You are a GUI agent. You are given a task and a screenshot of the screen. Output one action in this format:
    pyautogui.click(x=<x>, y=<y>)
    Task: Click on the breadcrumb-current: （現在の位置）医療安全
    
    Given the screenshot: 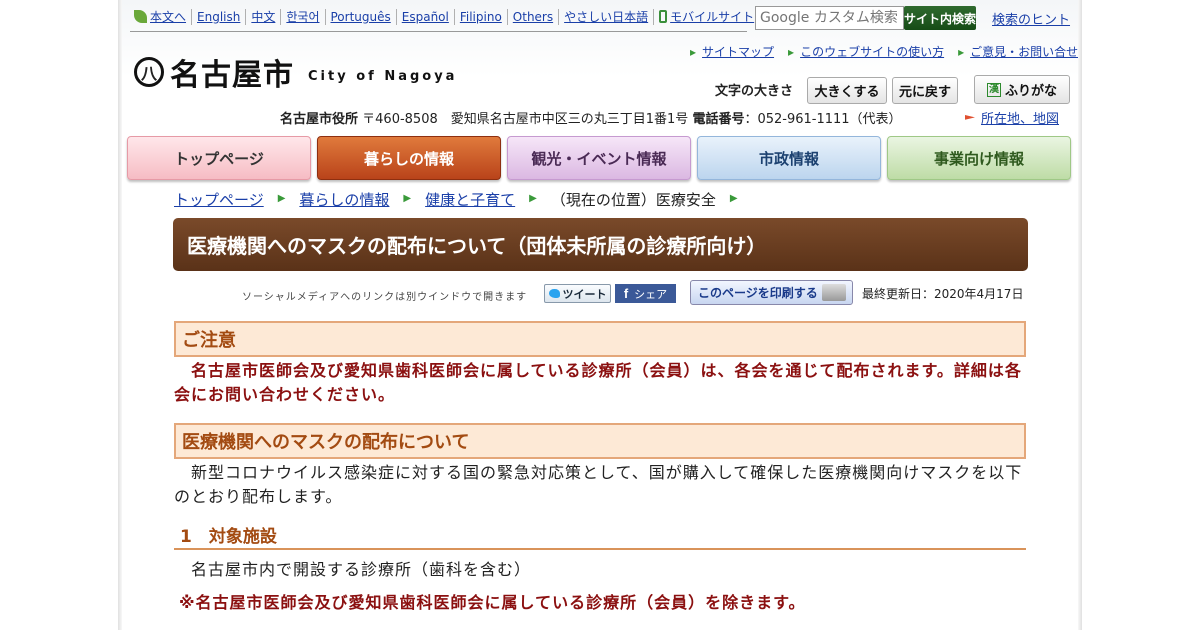 What is the action you would take?
    pyautogui.click(x=633, y=200)
    